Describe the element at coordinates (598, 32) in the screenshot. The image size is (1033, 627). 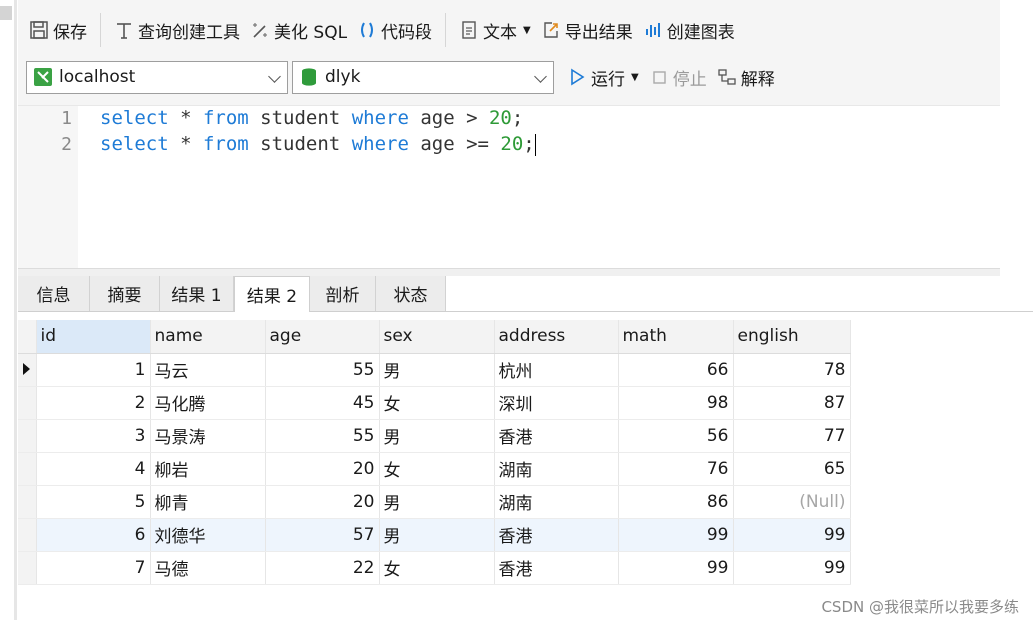
I see `export-results-label: 导出结果` at that location.